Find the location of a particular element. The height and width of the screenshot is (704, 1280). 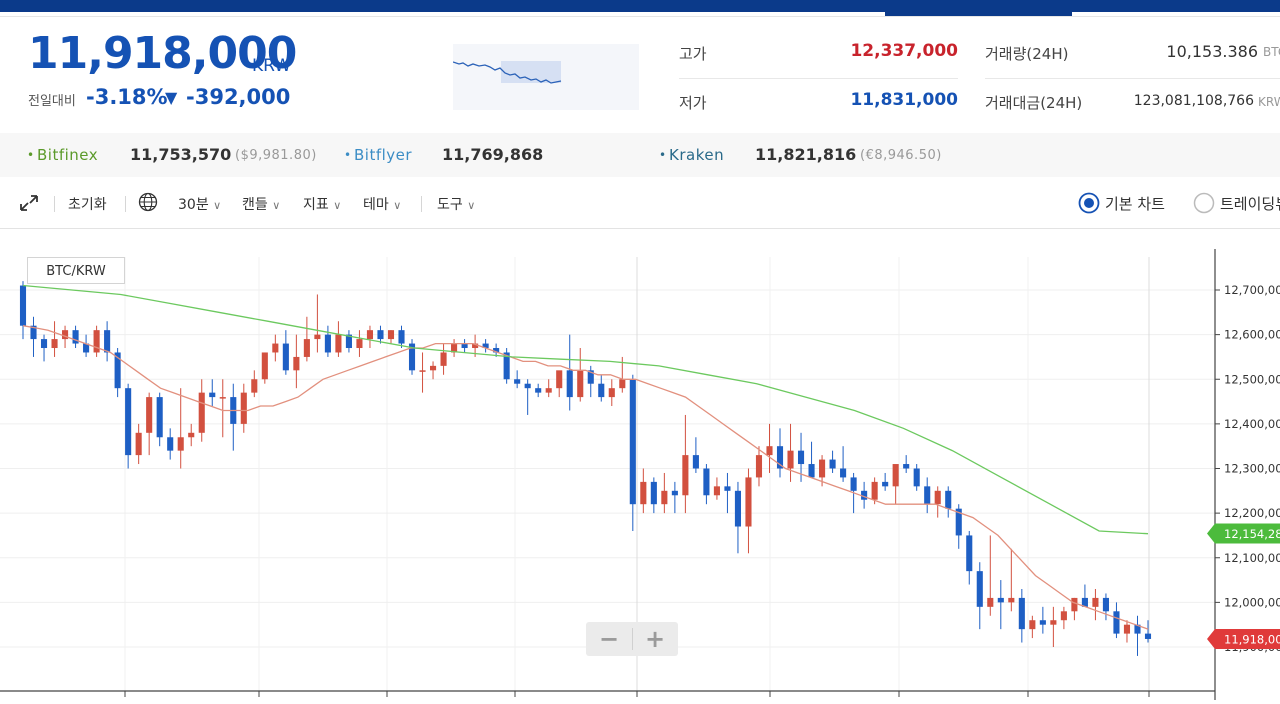

expand-icon is located at coordinates (29, 205).